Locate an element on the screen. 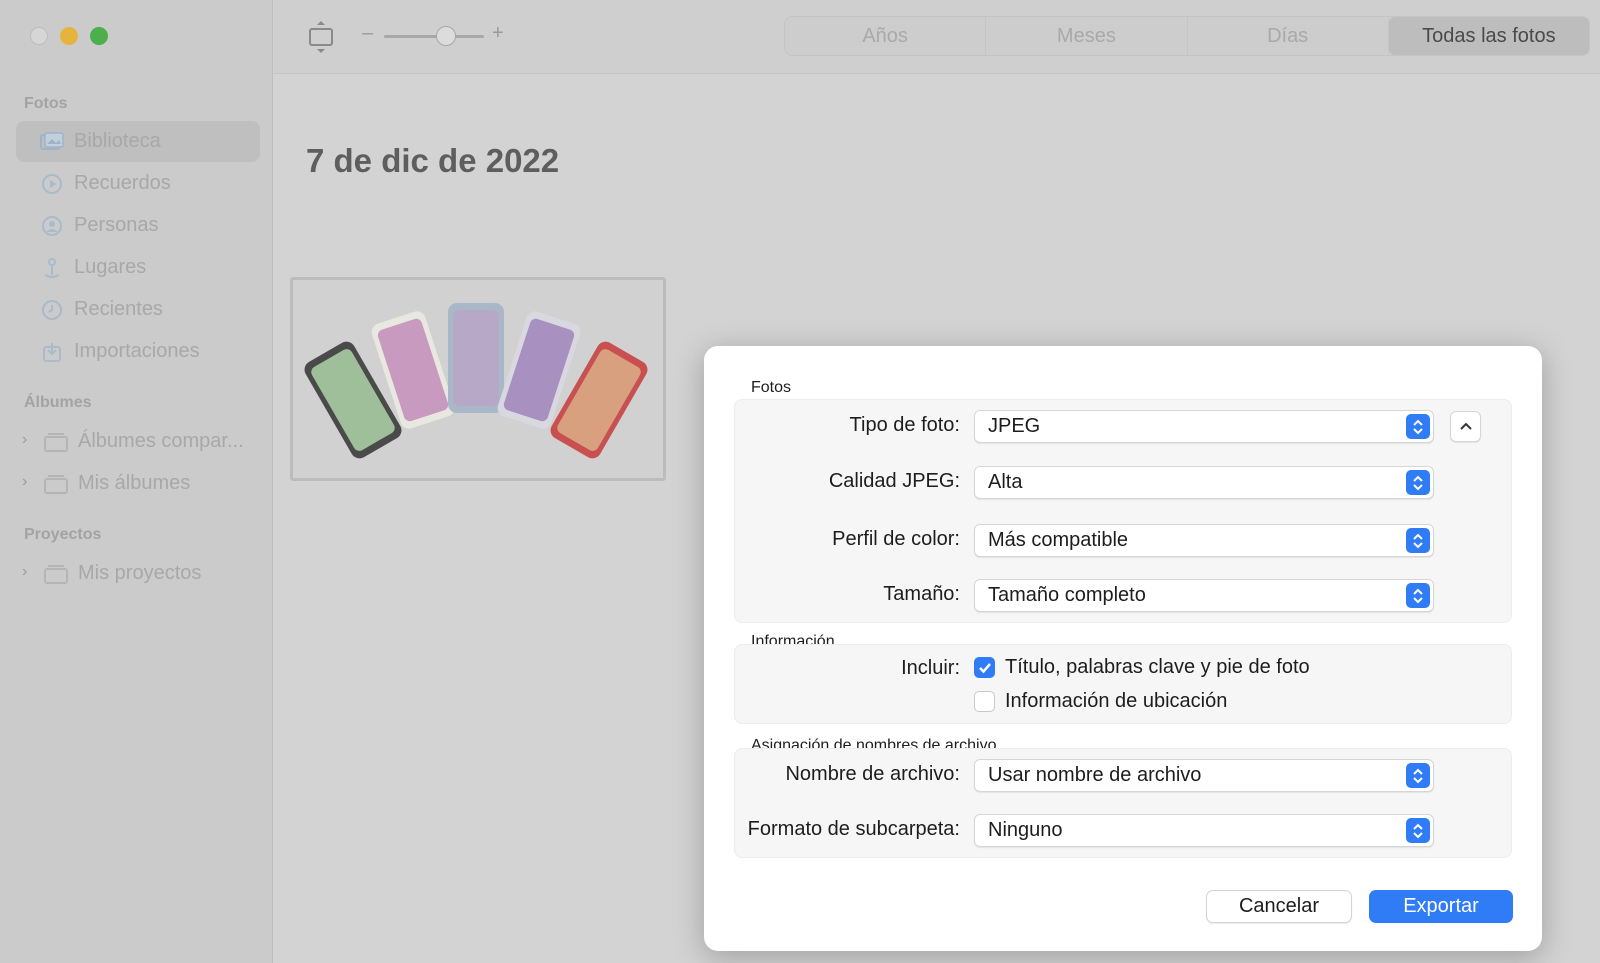 This screenshot has height=963, width=1600. close-window-button is located at coordinates (39, 36).